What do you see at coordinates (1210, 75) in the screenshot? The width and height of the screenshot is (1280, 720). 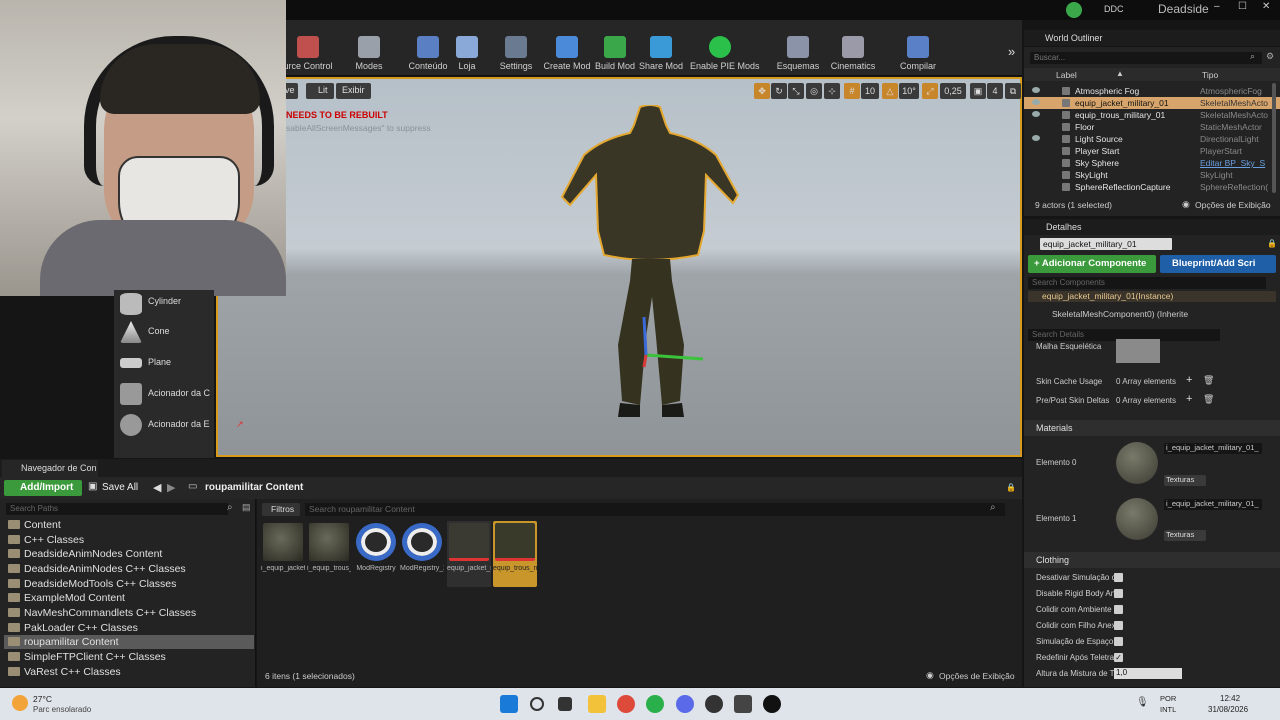 I see `col-type: Tipo` at bounding box center [1210, 75].